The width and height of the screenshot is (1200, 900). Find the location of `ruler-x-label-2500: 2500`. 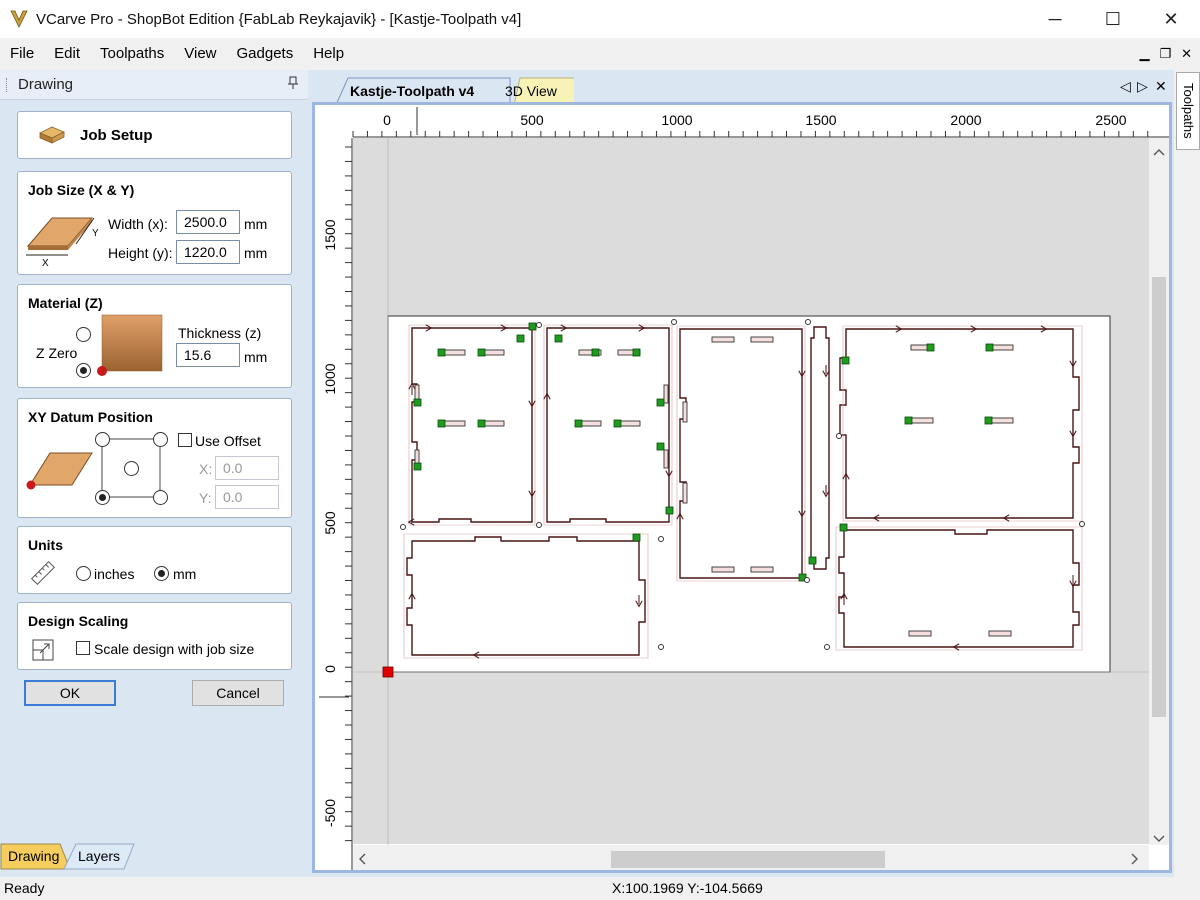

ruler-x-label-2500: 2500 is located at coordinates (1110, 120).